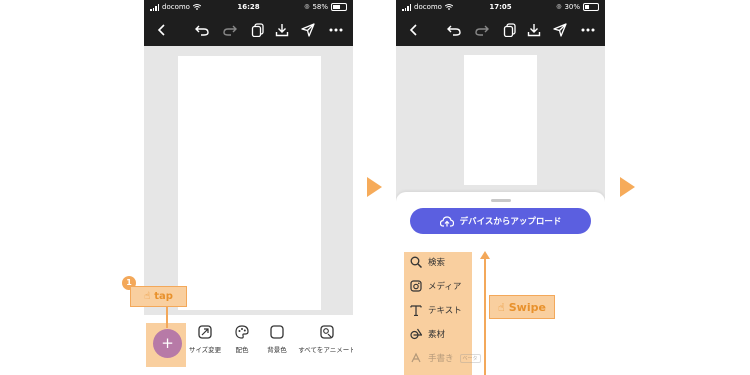 The width and height of the screenshot is (750, 375). Describe the element at coordinates (445, 311) in the screenshot. I see `menu-label: テキスト` at that location.